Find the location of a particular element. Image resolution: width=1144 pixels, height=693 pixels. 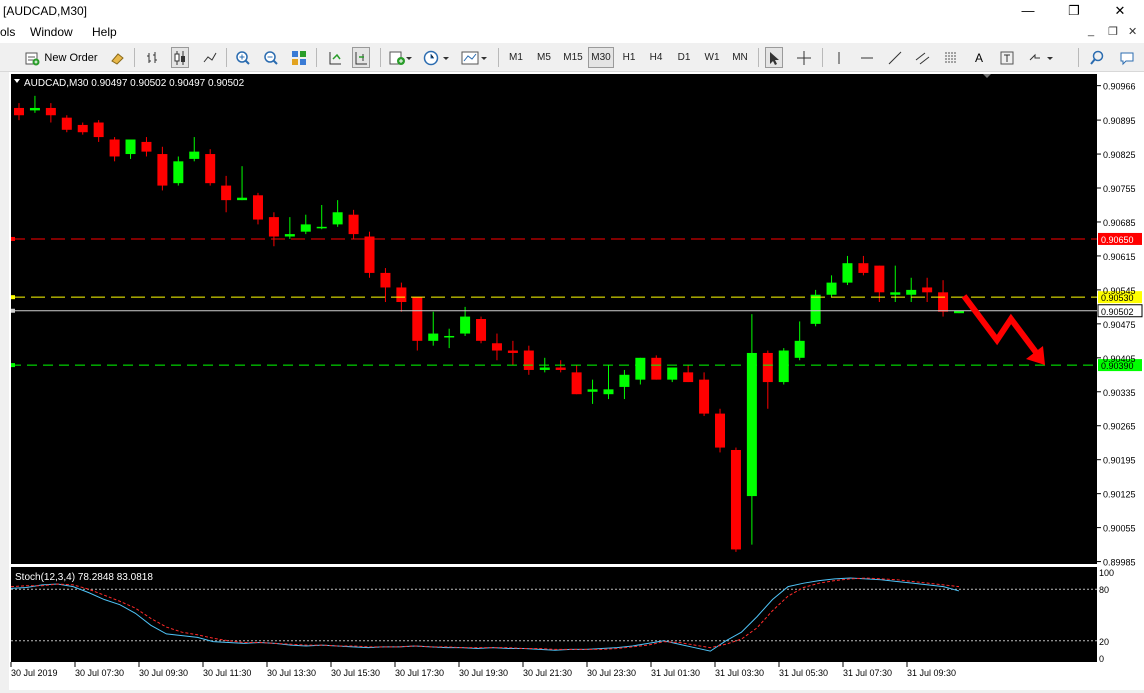

timeframe-w1-button: W1 is located at coordinates (712, 57).